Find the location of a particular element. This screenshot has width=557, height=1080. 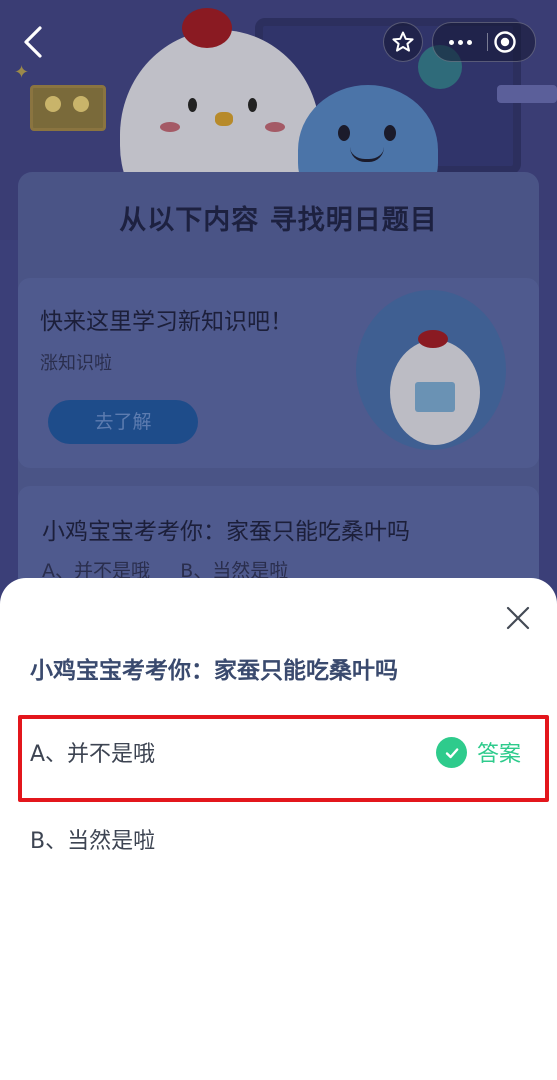

capsule-divider is located at coordinates (487, 42).